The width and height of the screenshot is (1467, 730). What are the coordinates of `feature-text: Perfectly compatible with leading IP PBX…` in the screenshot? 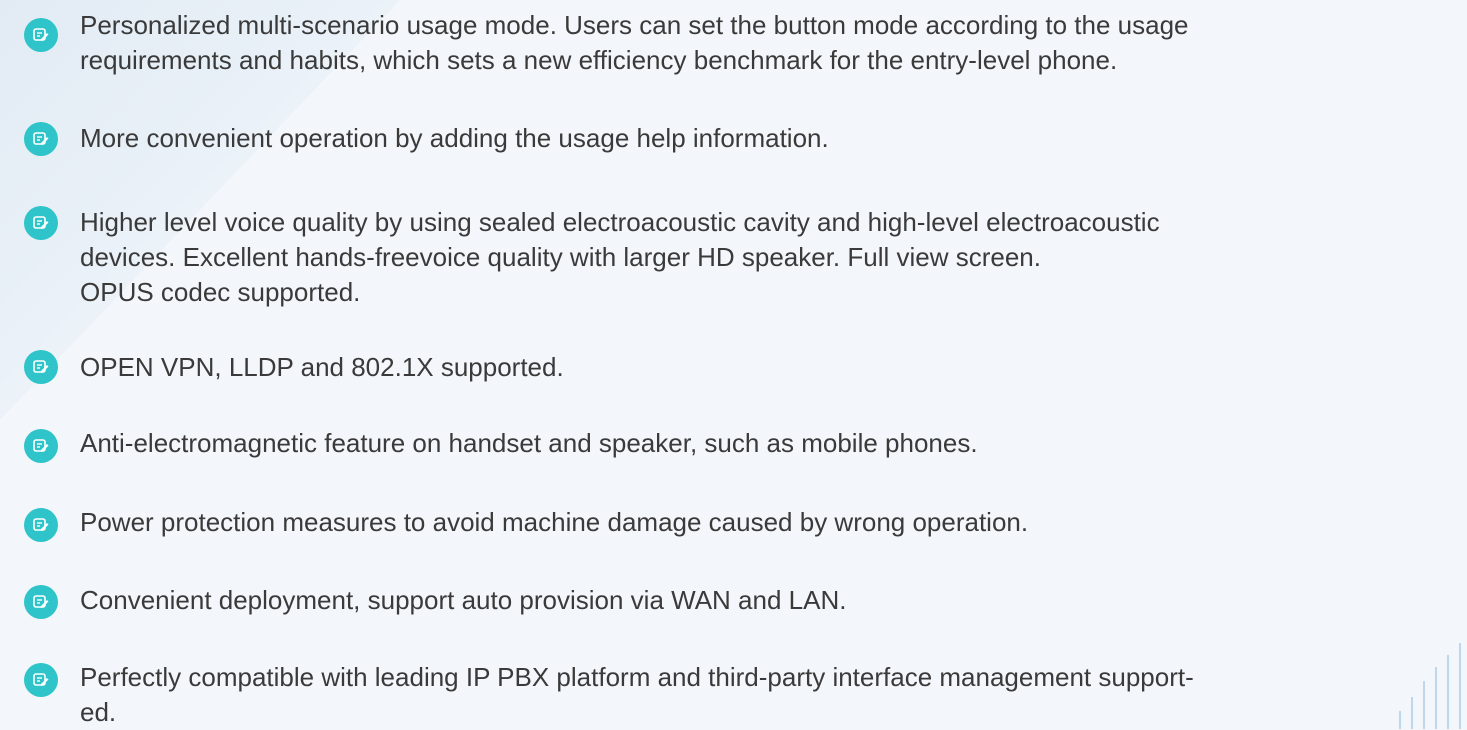 It's located at (637, 694).